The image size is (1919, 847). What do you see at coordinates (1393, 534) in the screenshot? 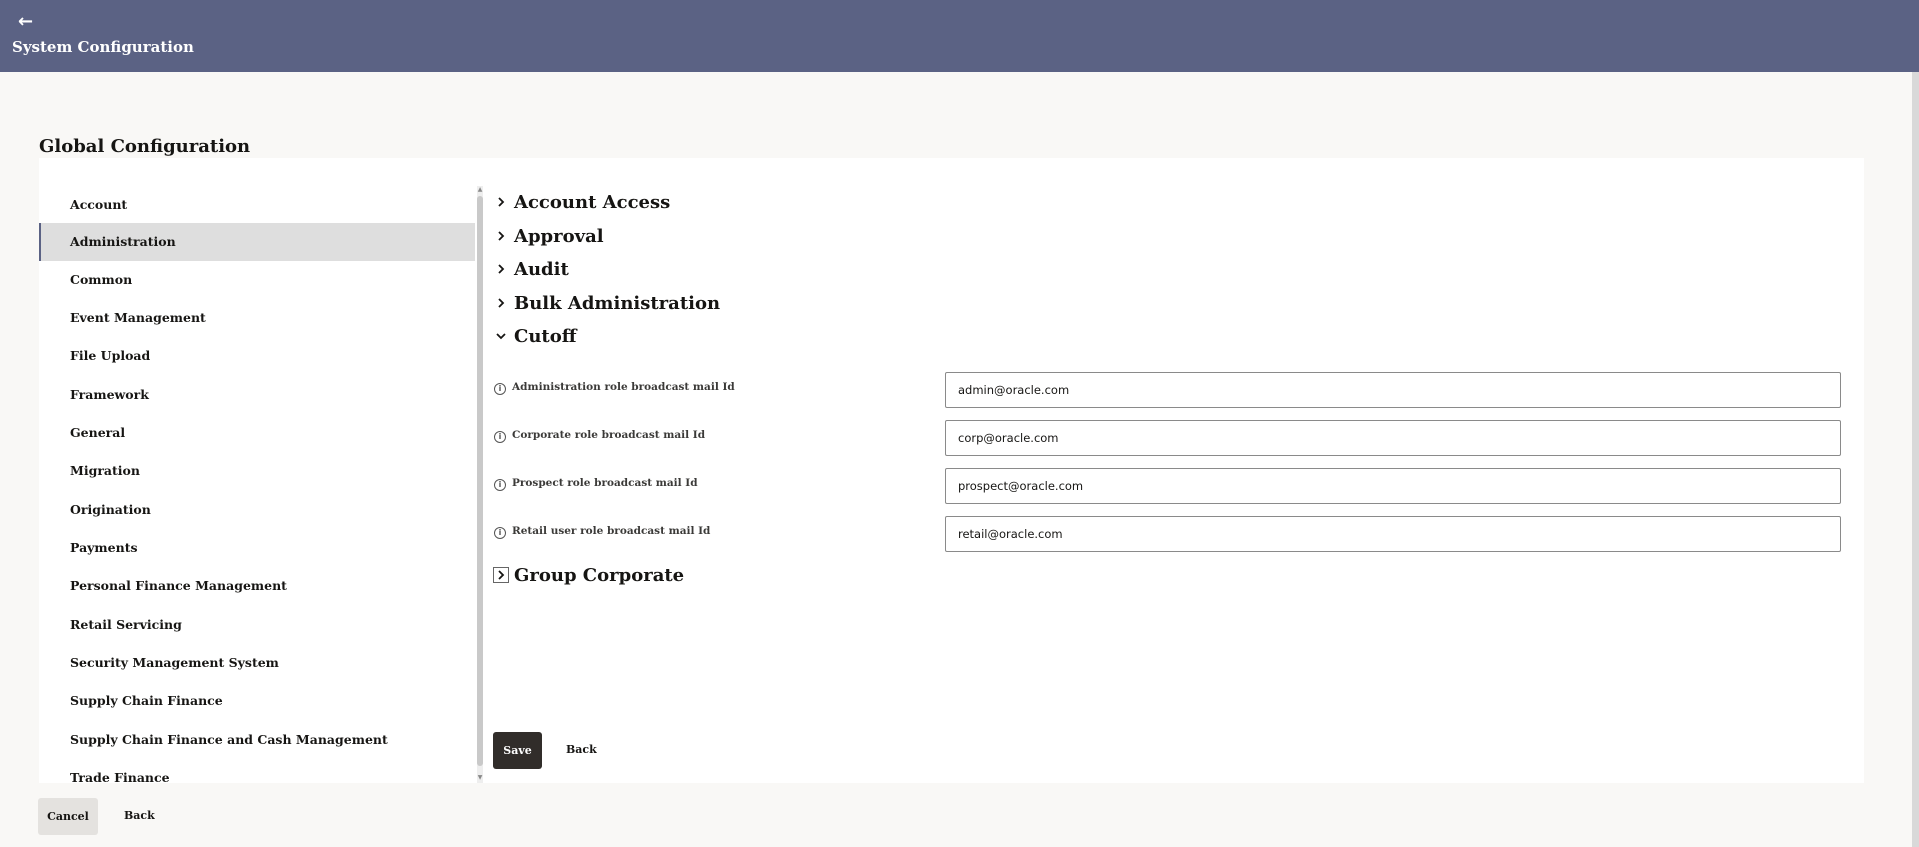
I see `retail-mail-input` at bounding box center [1393, 534].